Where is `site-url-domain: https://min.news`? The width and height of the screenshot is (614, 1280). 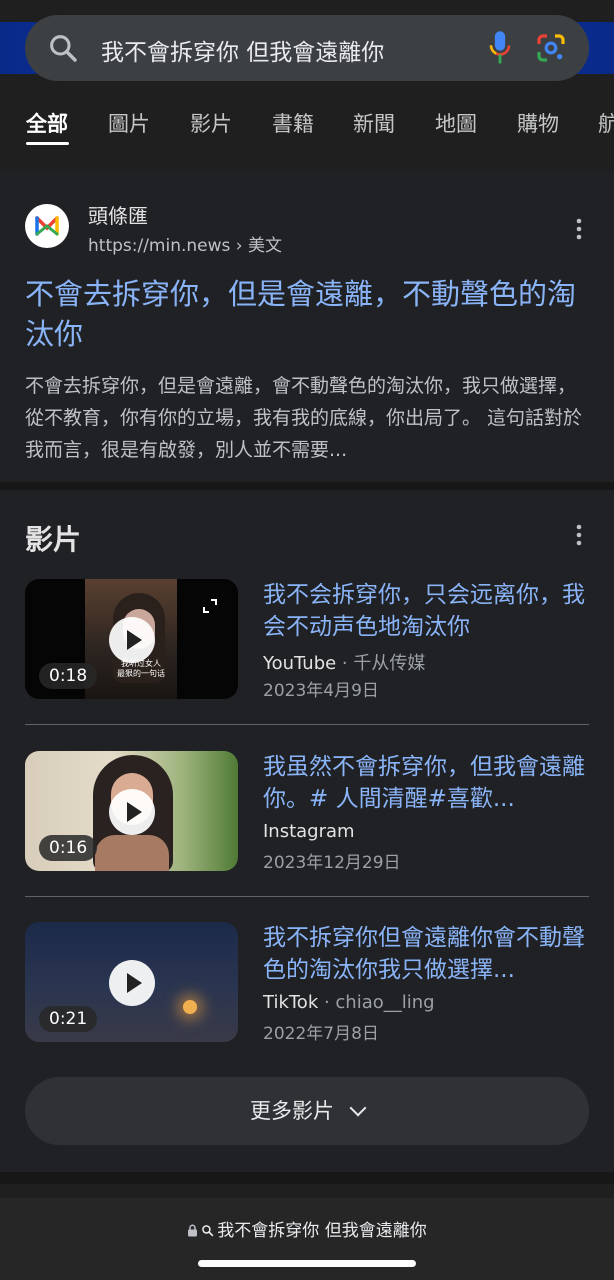
site-url-domain: https://min.news is located at coordinates (159, 246).